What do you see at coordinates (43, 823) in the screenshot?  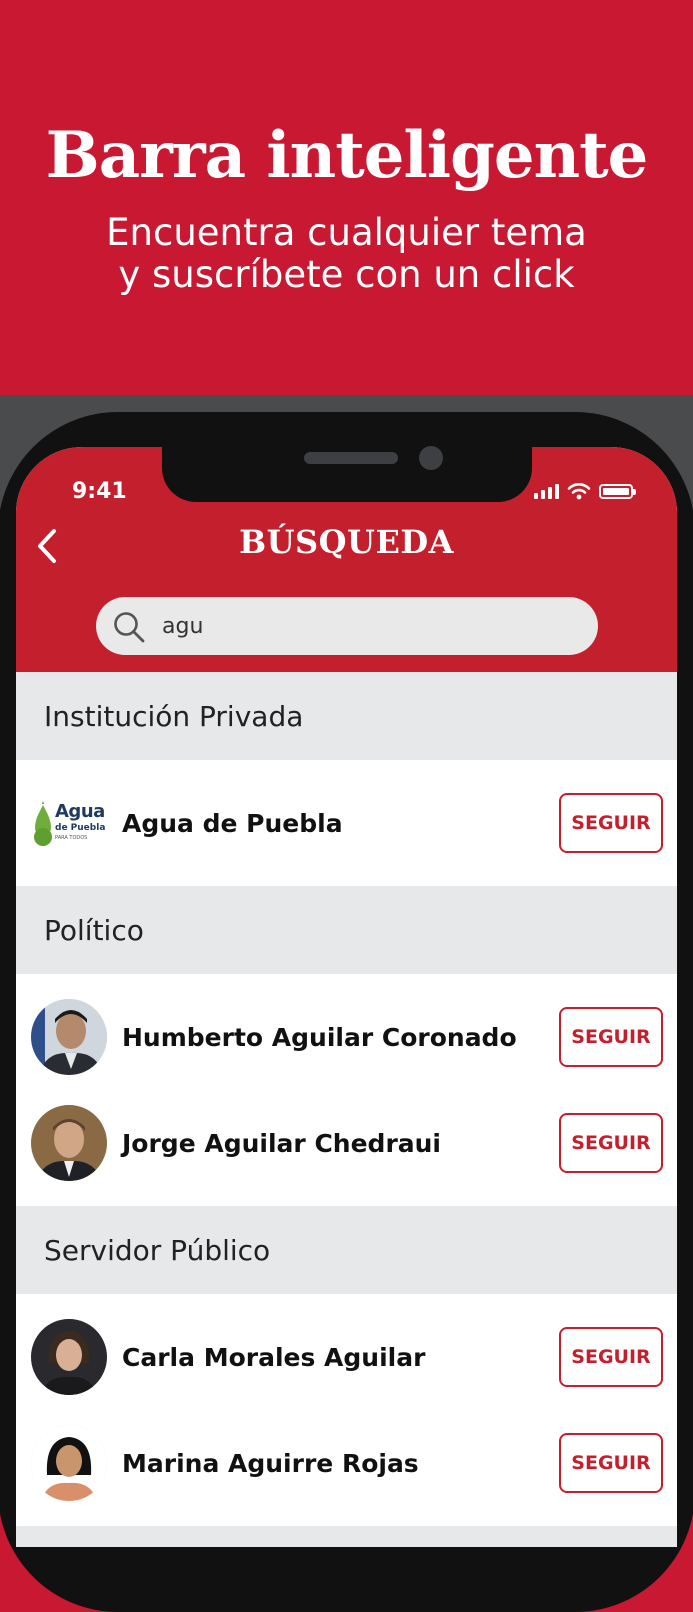 I see `water-drop-icon` at bounding box center [43, 823].